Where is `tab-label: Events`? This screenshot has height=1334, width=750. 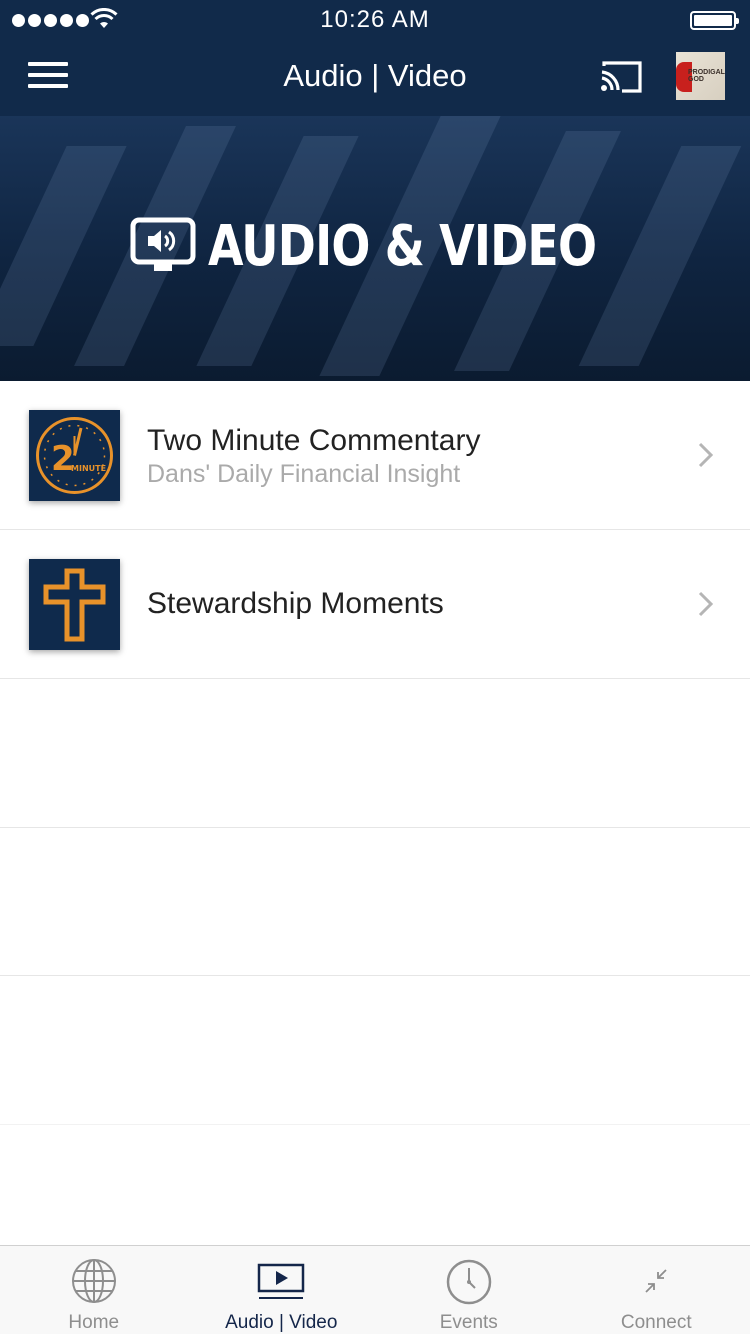
tab-label: Events is located at coordinates (468, 1322).